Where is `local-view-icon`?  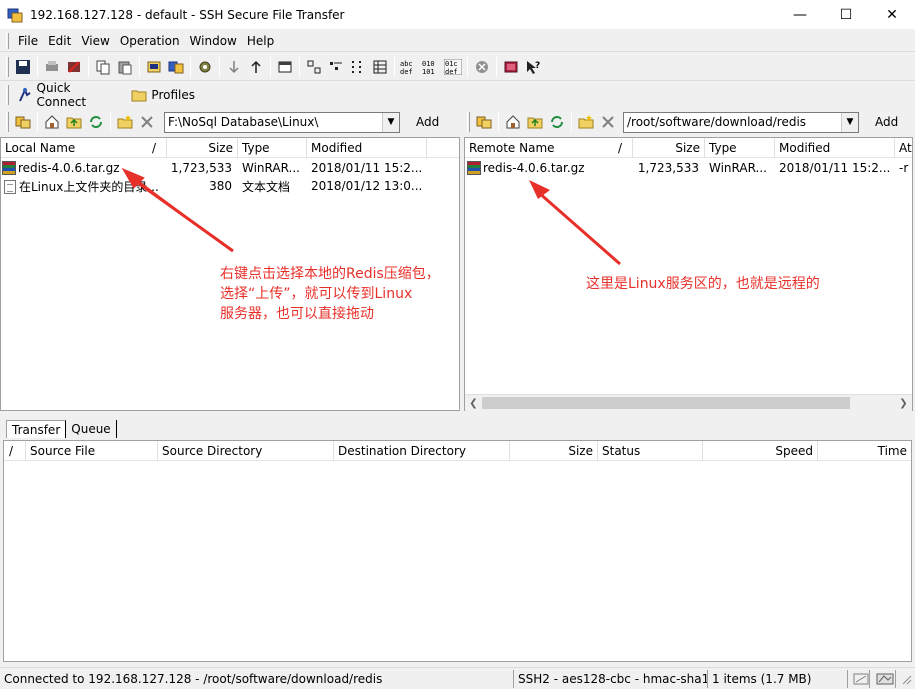 local-view-icon is located at coordinates (23, 122).